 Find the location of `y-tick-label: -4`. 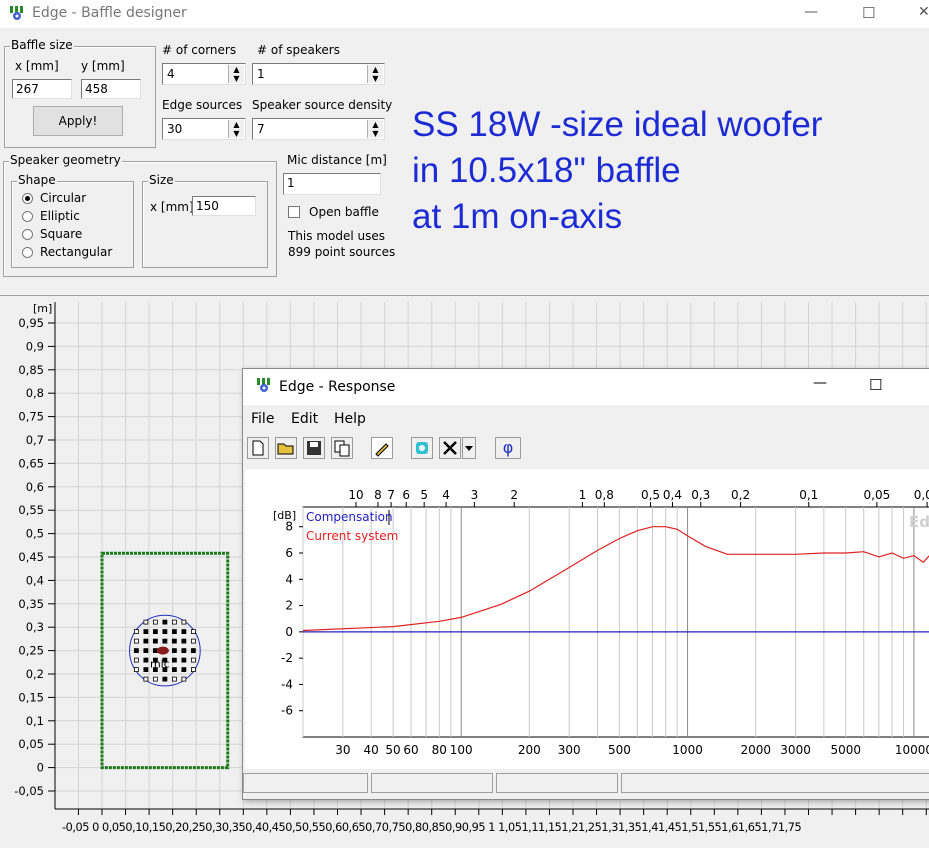

y-tick-label: -4 is located at coordinates (287, 684).